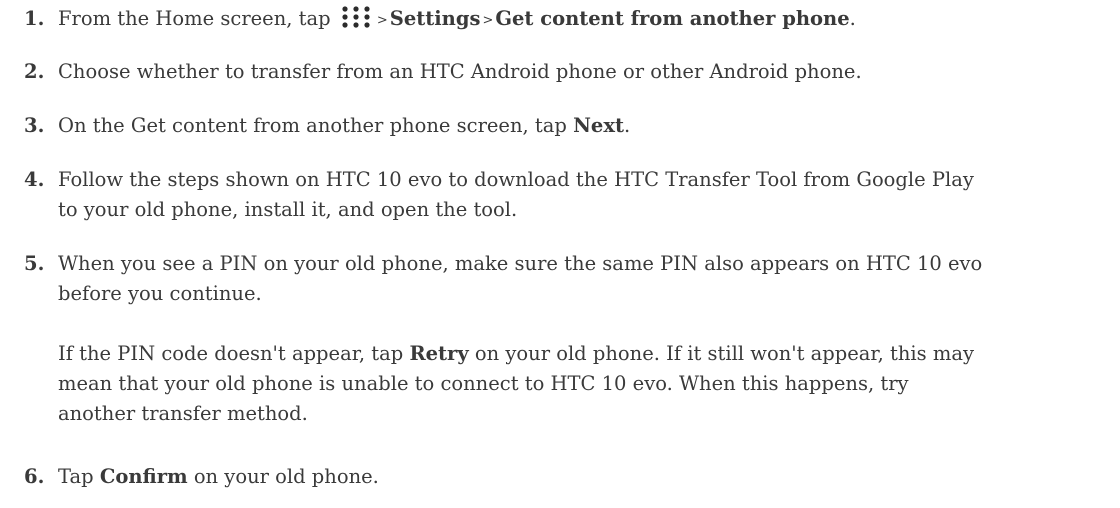  What do you see at coordinates (34, 125) in the screenshot?
I see `step-number: 3.` at bounding box center [34, 125].